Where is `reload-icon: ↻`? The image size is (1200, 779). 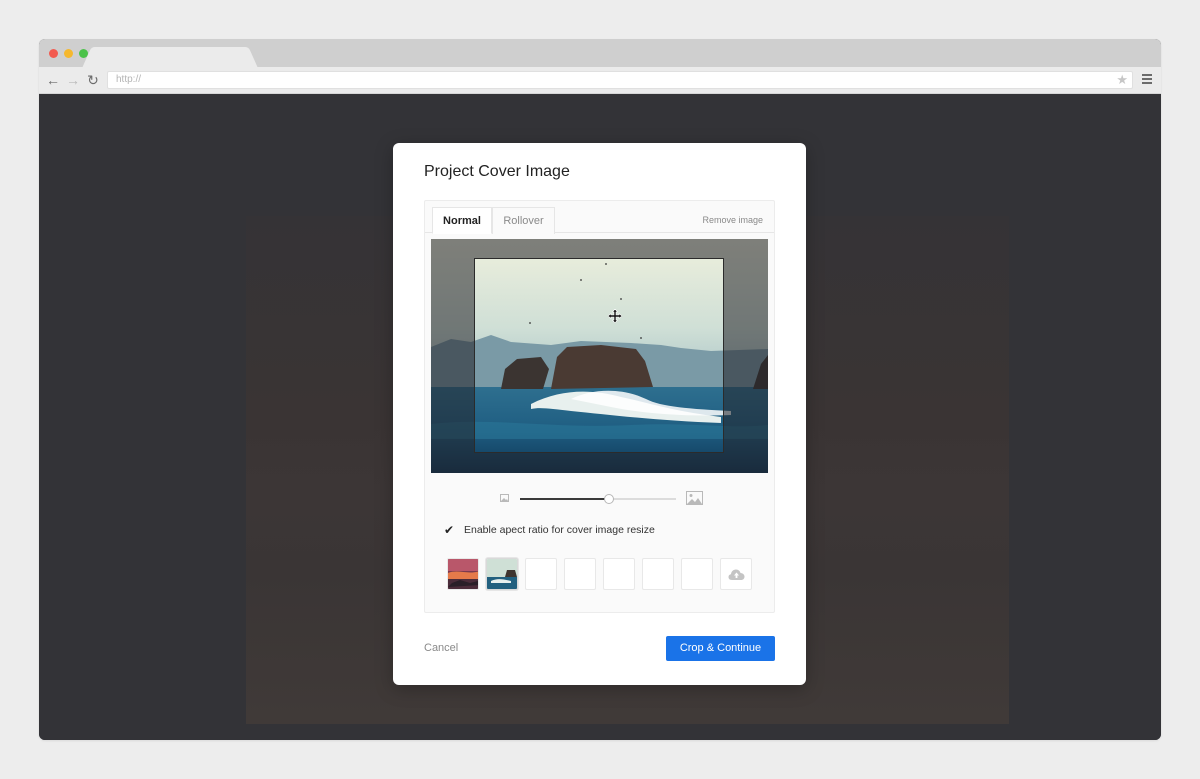 reload-icon: ↻ is located at coordinates (93, 80).